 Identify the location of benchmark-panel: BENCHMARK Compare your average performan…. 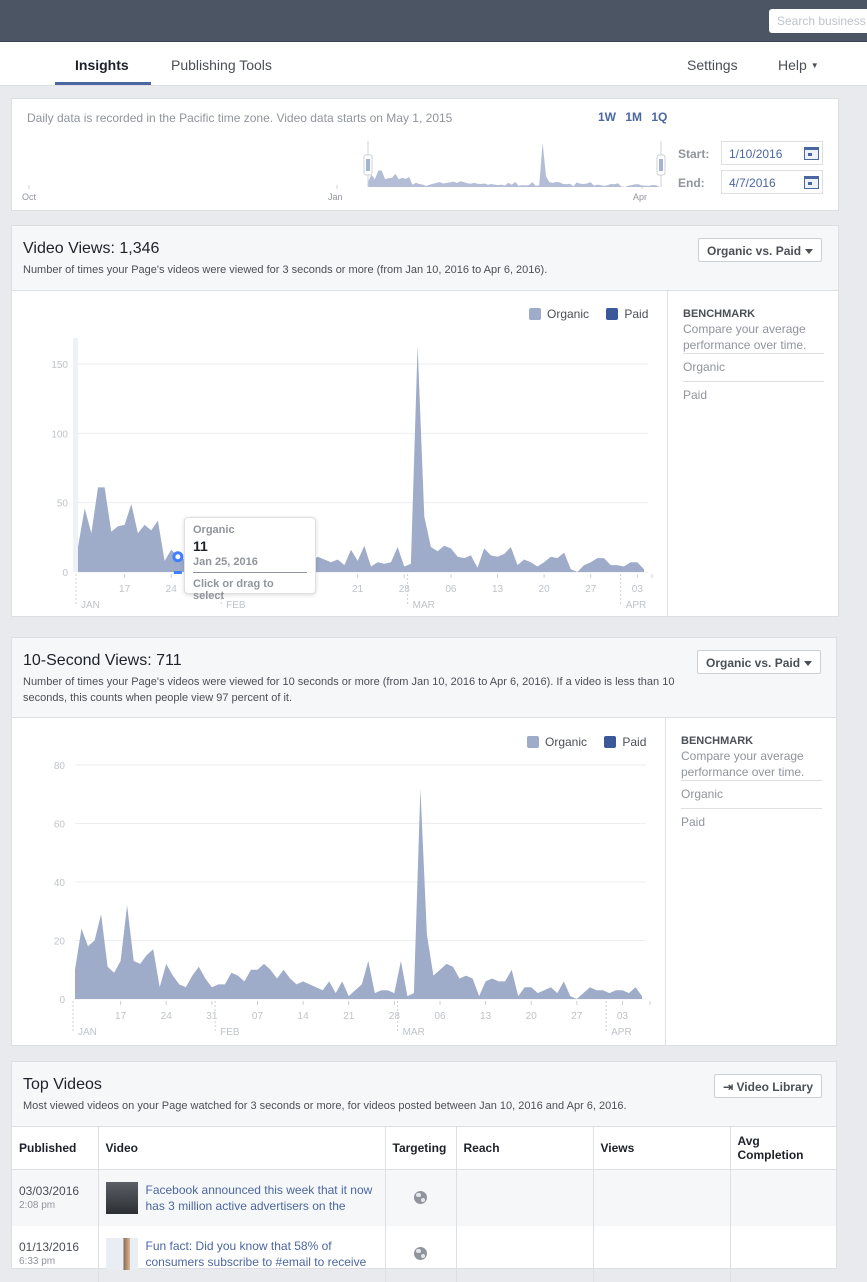
(753, 454).